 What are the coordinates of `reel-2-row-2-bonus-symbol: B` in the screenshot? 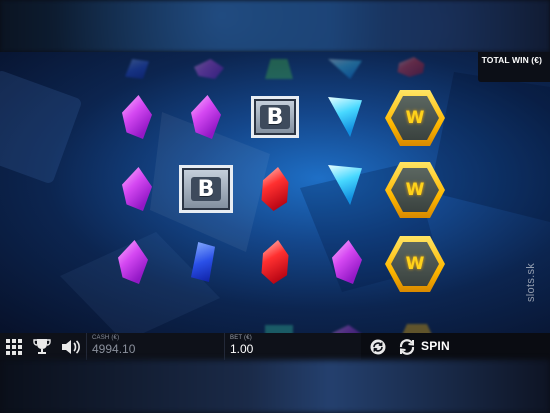 It's located at (206, 189).